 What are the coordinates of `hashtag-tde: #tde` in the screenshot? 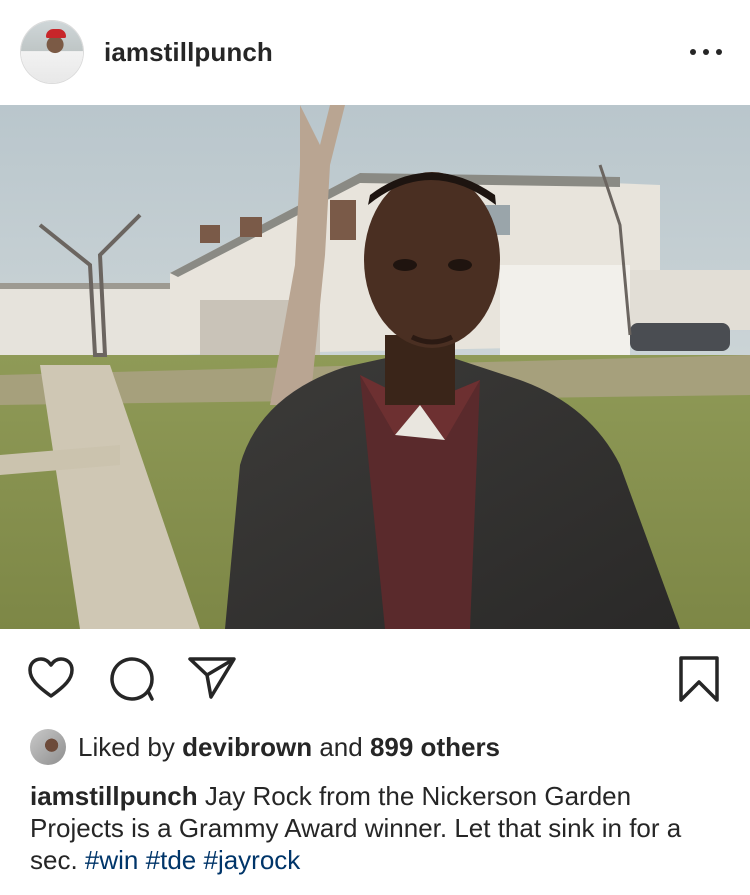 It's located at (171, 860).